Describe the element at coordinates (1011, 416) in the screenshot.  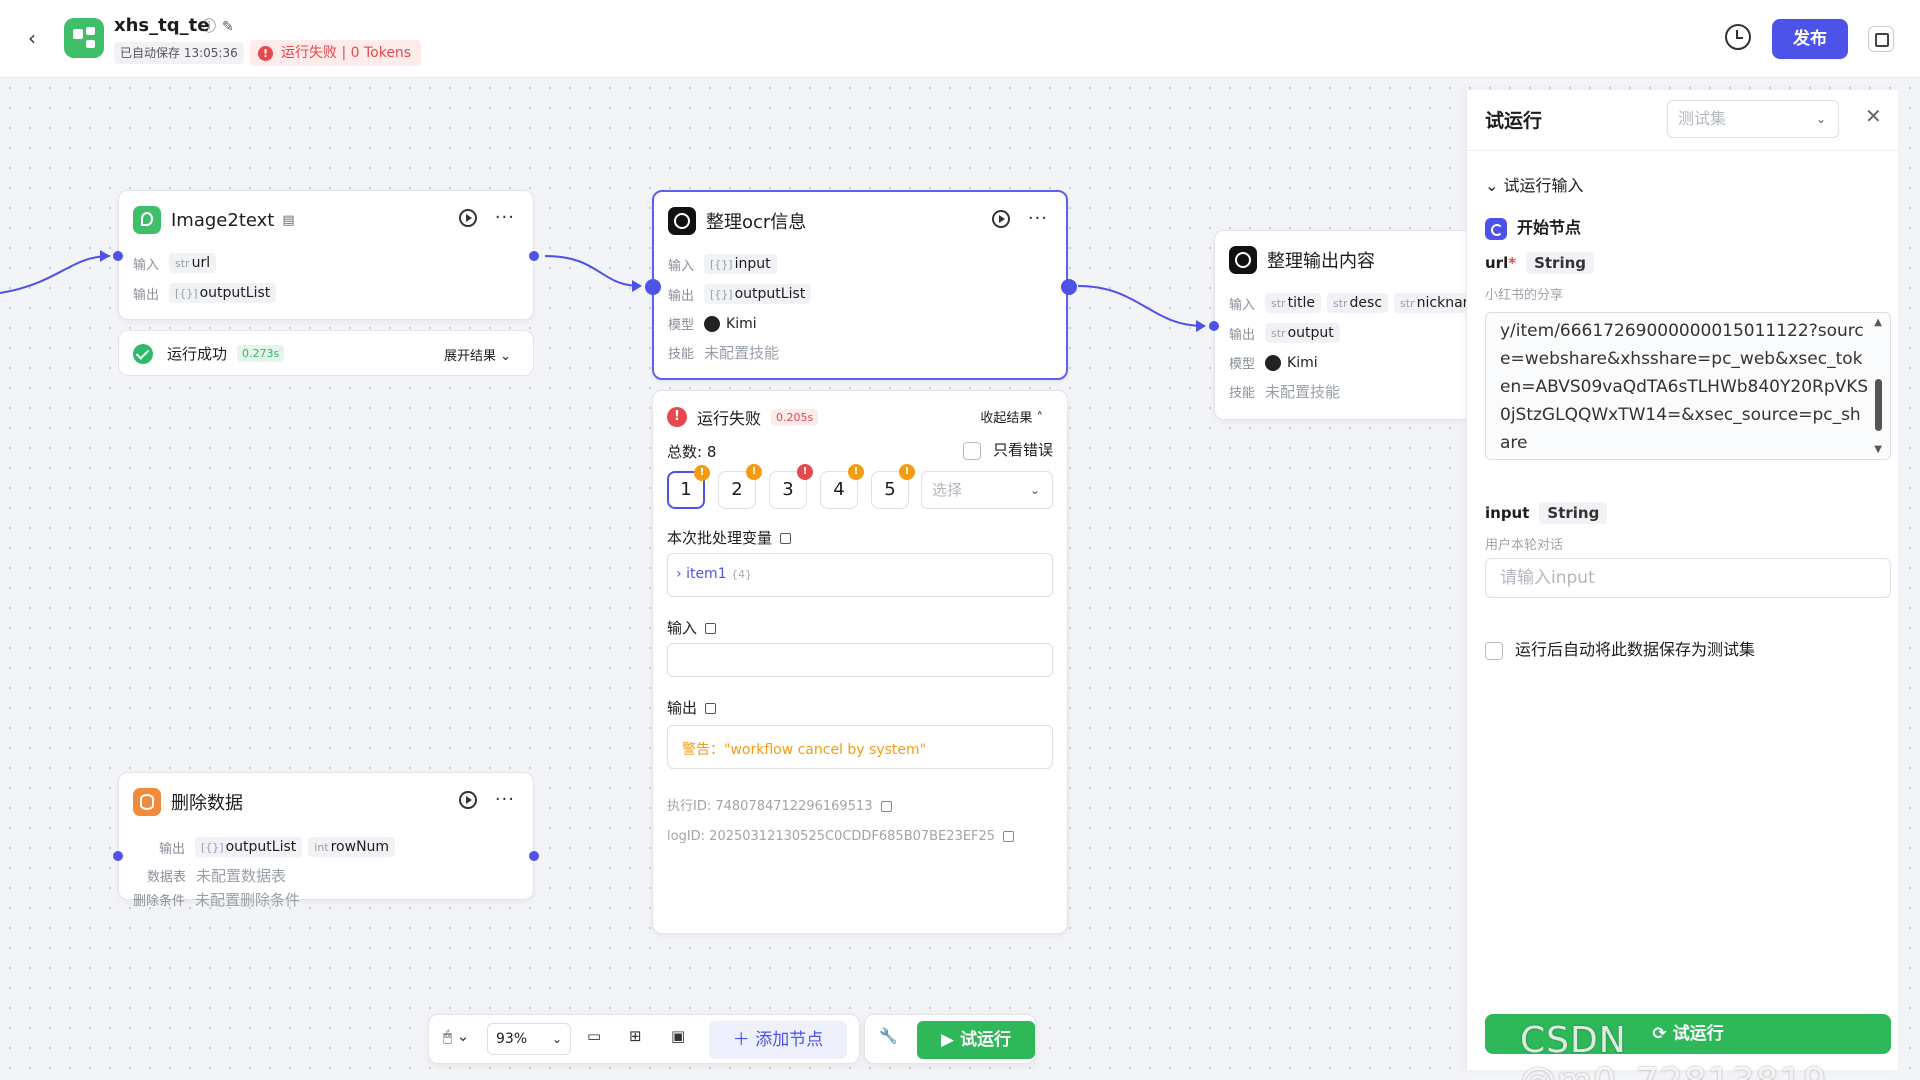
I see `collapse-result-toggle: 收起结果 ˄` at that location.